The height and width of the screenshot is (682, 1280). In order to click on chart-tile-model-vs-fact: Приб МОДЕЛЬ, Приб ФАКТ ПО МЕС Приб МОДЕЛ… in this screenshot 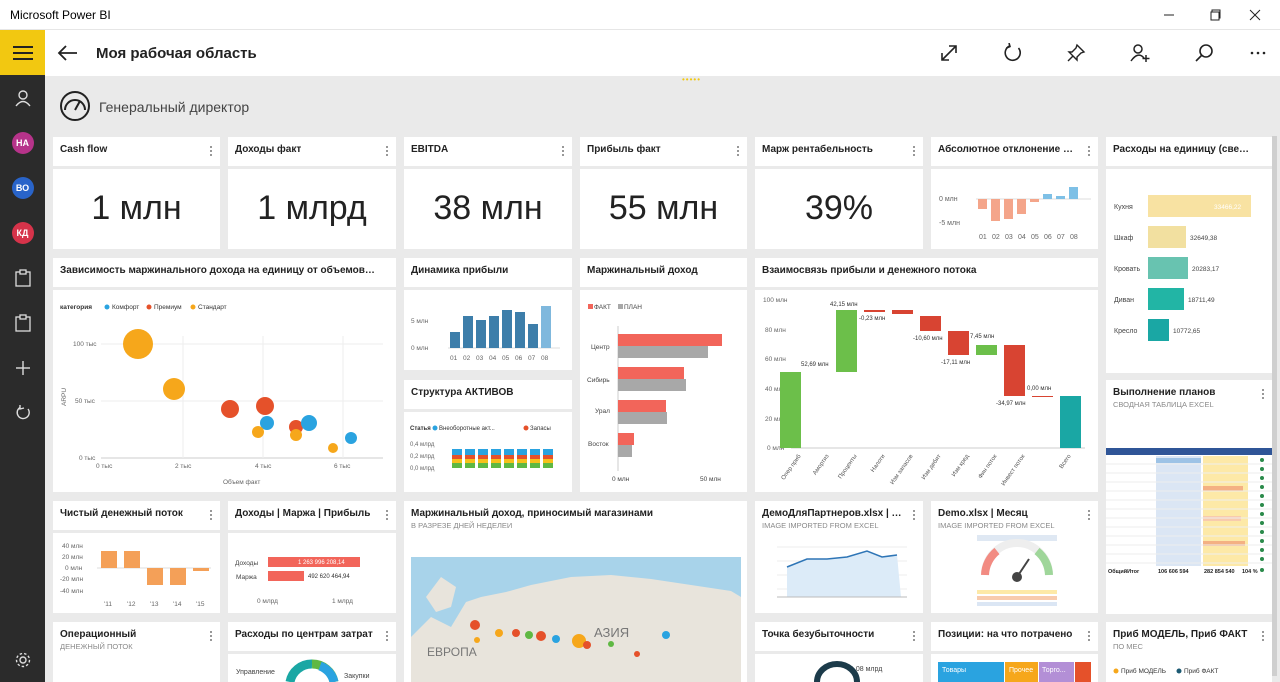, I will do `click(1189, 652)`.